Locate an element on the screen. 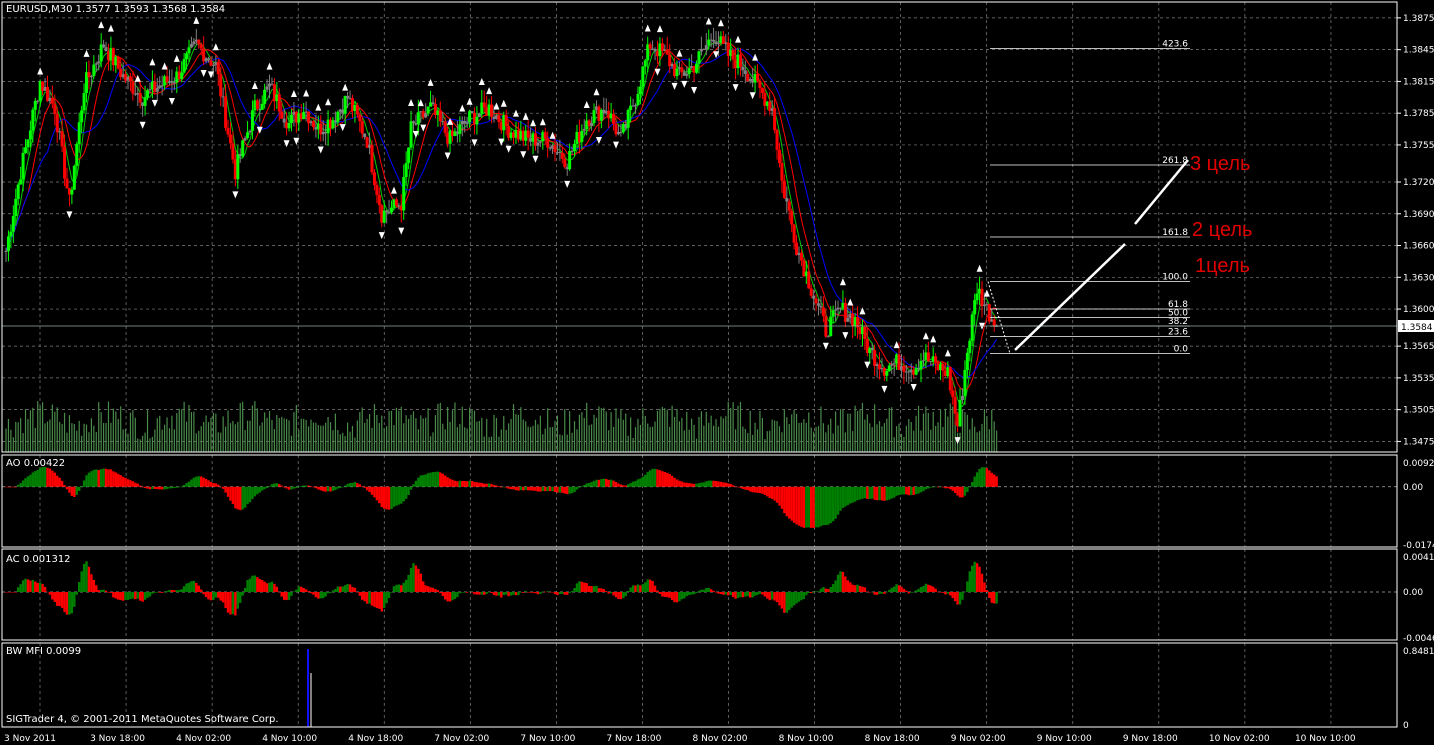 Image resolution: width=1434 pixels, height=745 pixels. price-tick-label-1: 1.3845 is located at coordinates (1418, 51).